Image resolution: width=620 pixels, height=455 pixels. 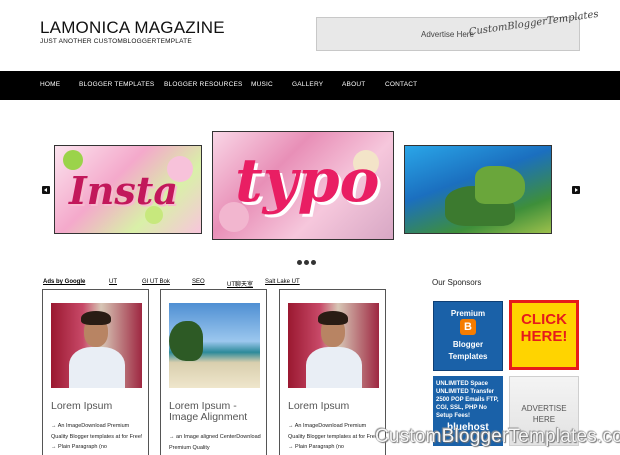 What do you see at coordinates (401, 84) in the screenshot?
I see `nav-contact: CONTACT` at bounding box center [401, 84].